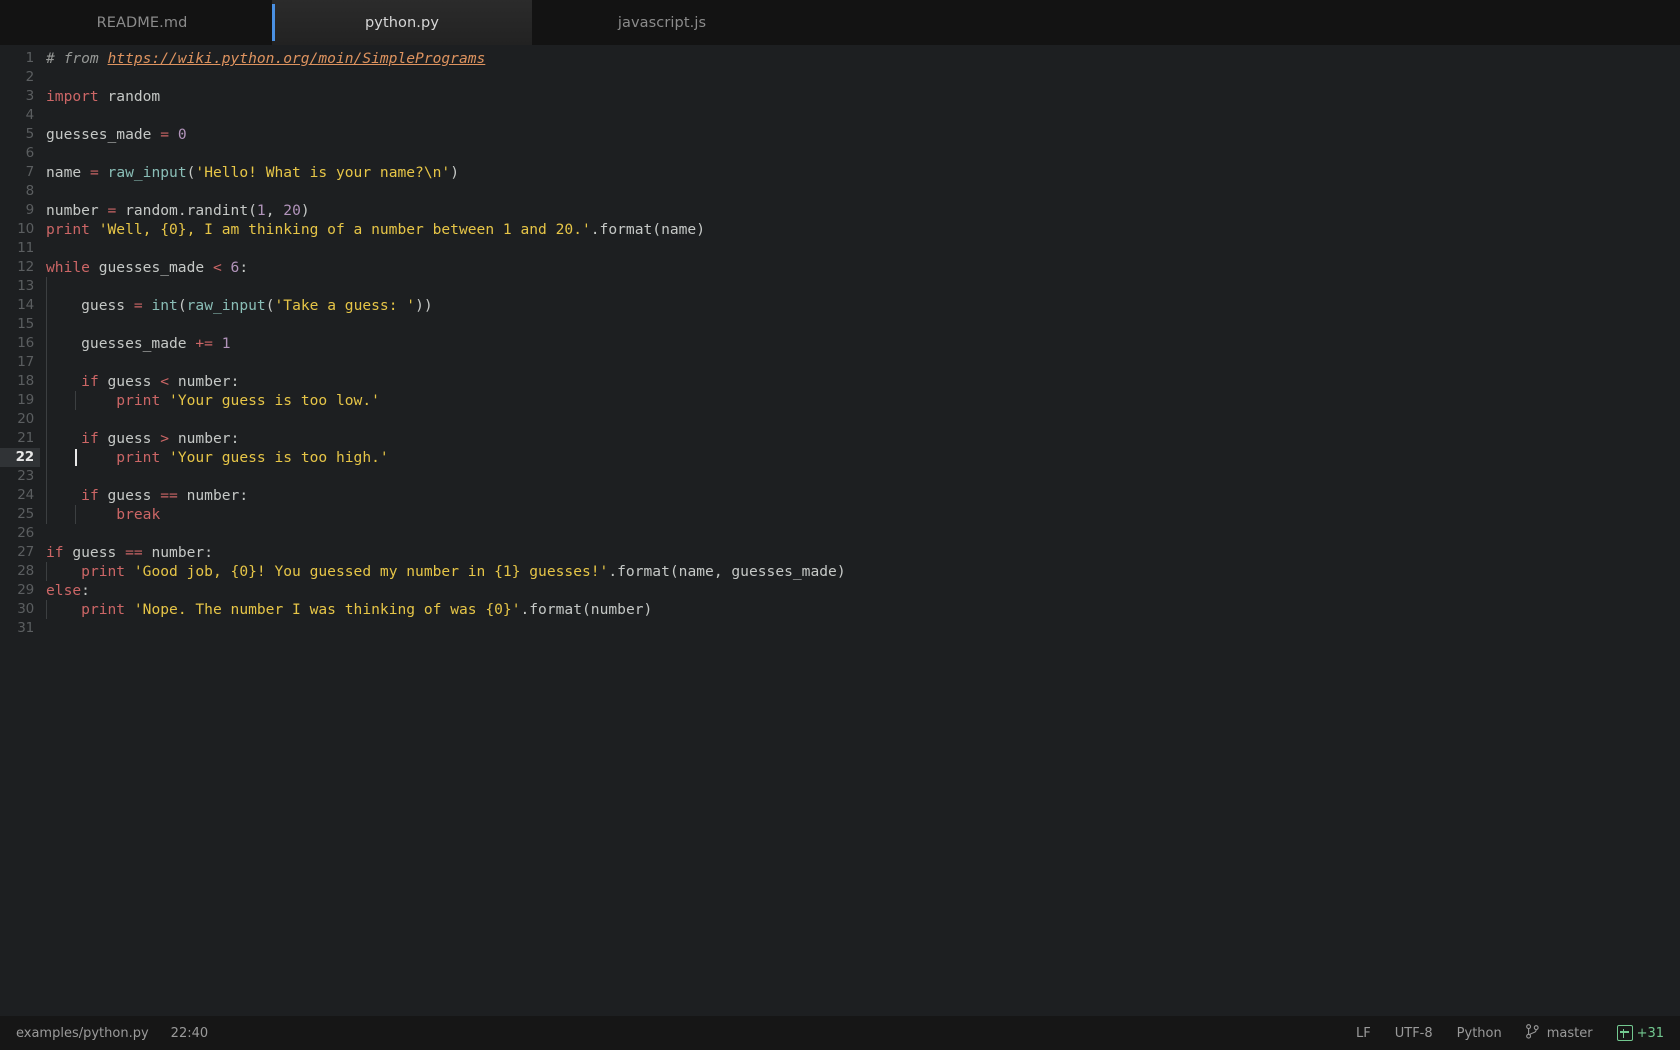 Image resolution: width=1680 pixels, height=1050 pixels. Describe the element at coordinates (116, 134) in the screenshot. I see `line-content: guesses_made = 0` at that location.